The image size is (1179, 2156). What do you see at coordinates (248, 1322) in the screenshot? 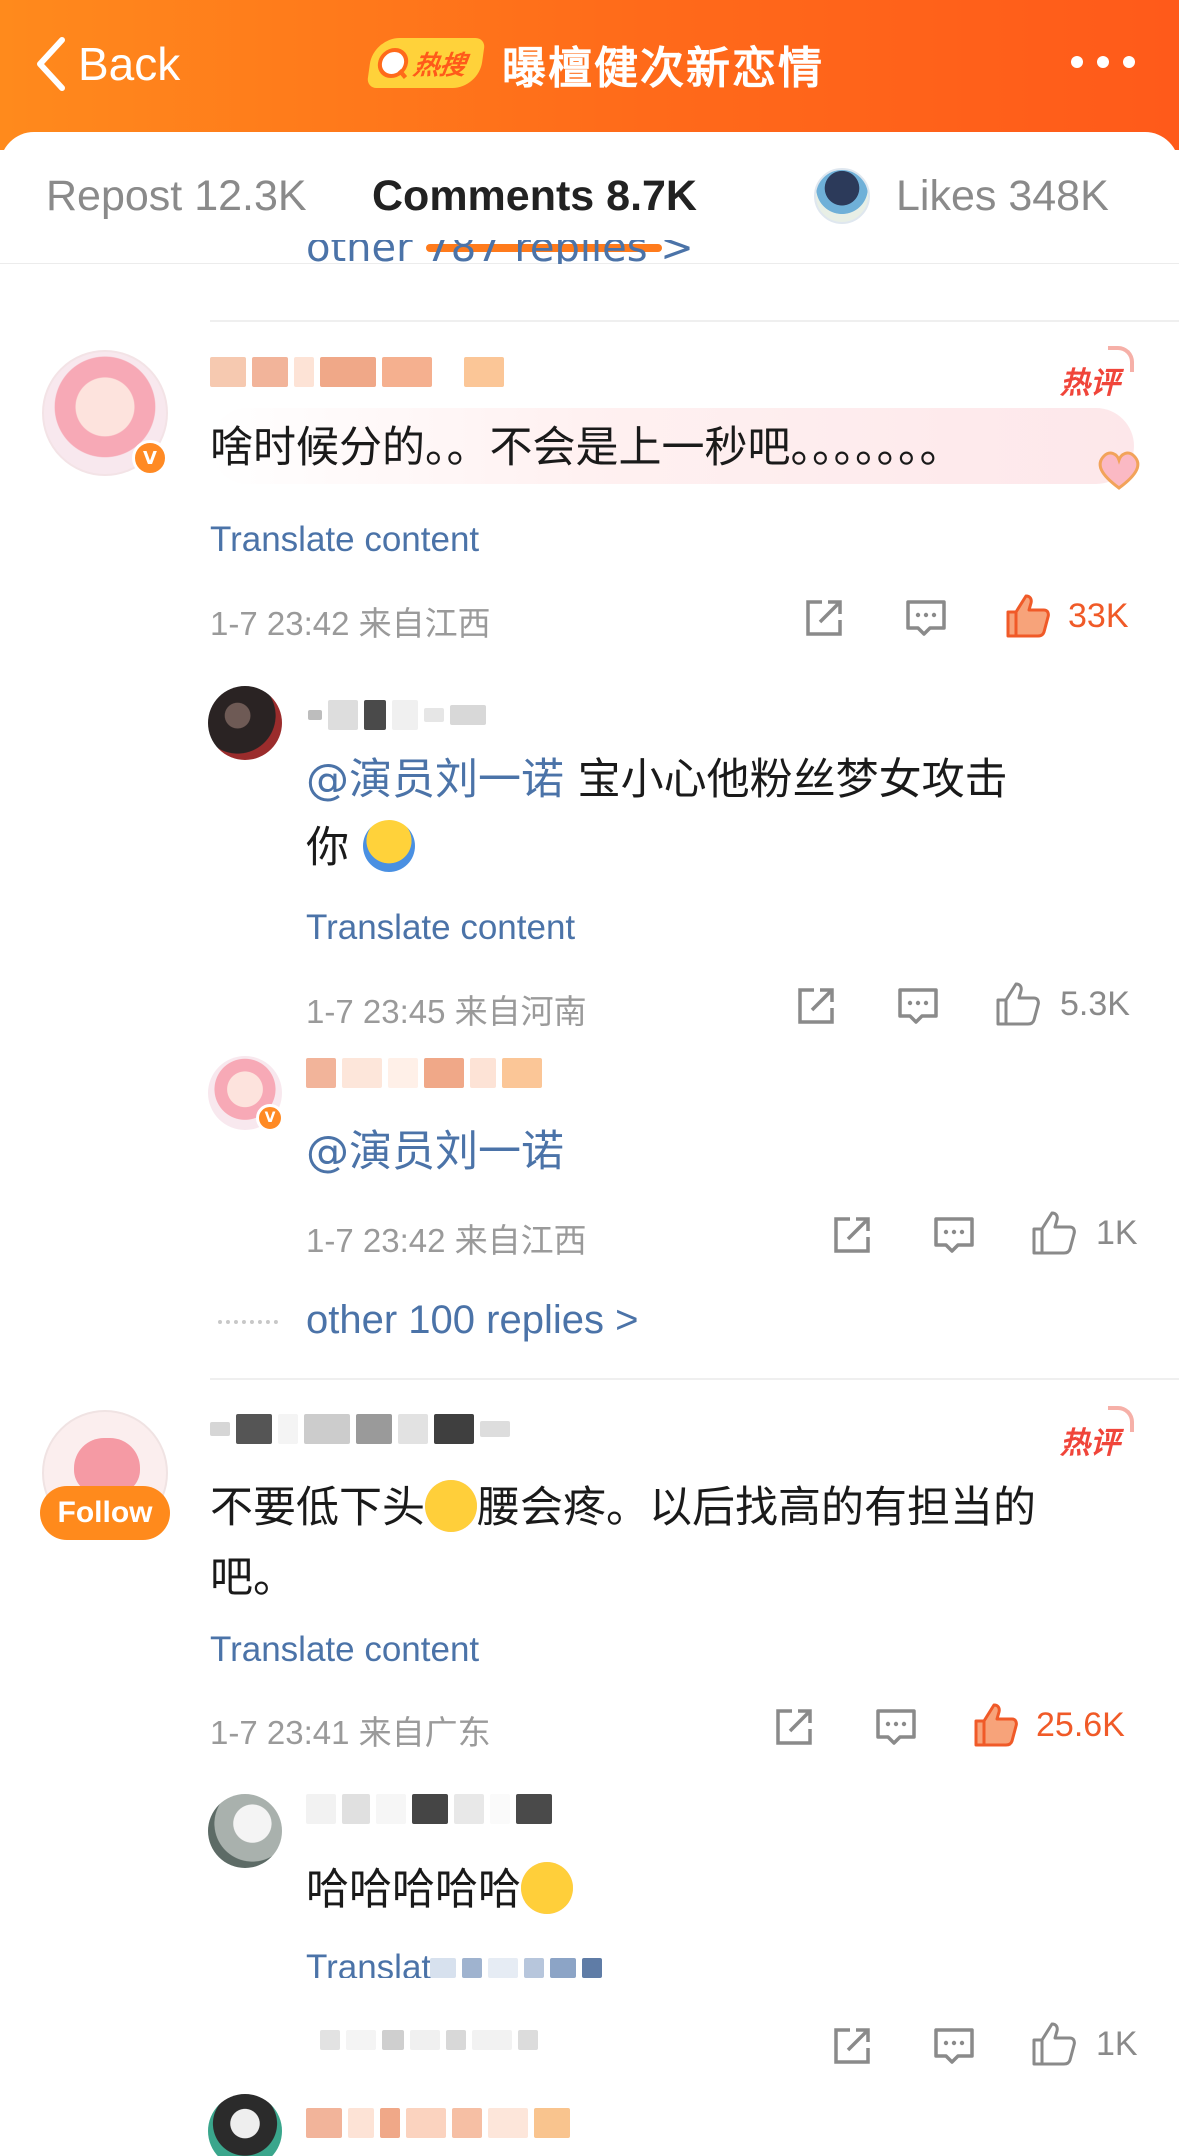
I see `thread-dots` at bounding box center [248, 1322].